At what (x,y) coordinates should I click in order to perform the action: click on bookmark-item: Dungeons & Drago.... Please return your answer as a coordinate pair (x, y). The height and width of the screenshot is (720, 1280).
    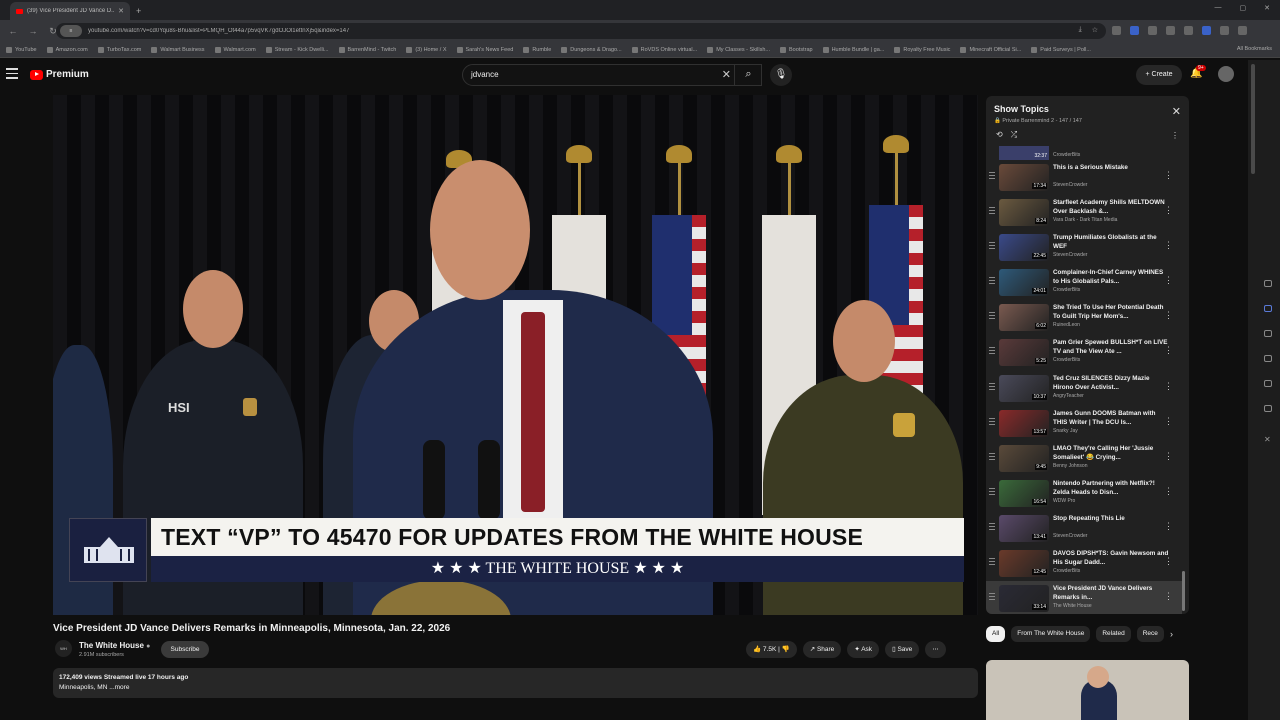
    Looking at the image, I should click on (591, 49).